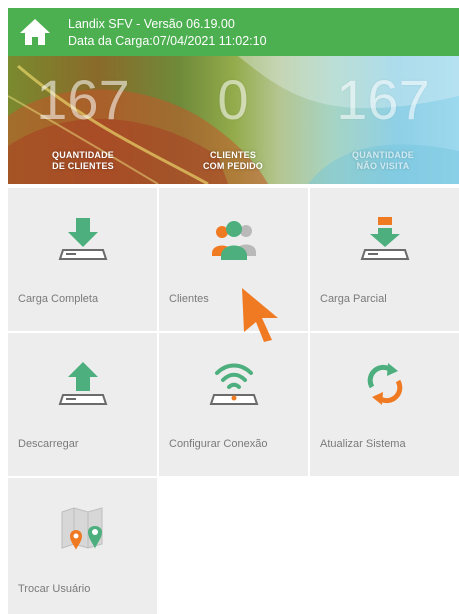  What do you see at coordinates (82, 528) in the screenshot?
I see `map-pins-icon` at bounding box center [82, 528].